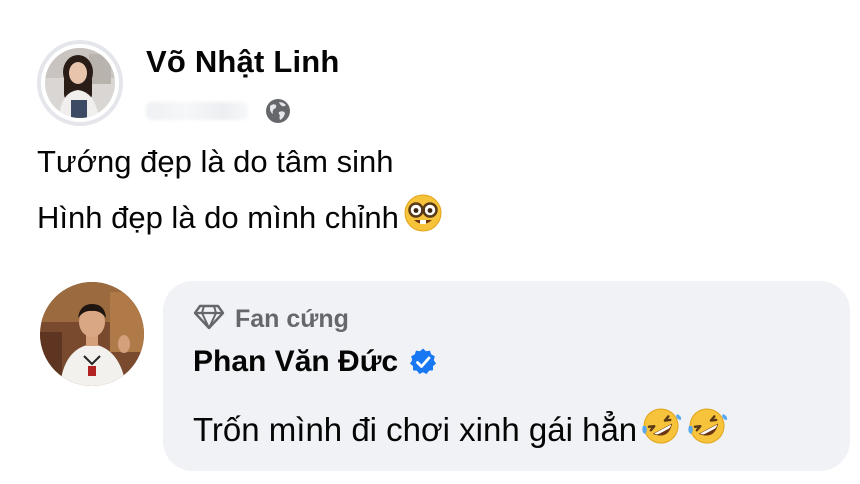 The height and width of the screenshot is (484, 860). What do you see at coordinates (218, 218) in the screenshot?
I see `post-text-line-2-label: Hình đẹp là do mình chỉnh` at bounding box center [218, 218].